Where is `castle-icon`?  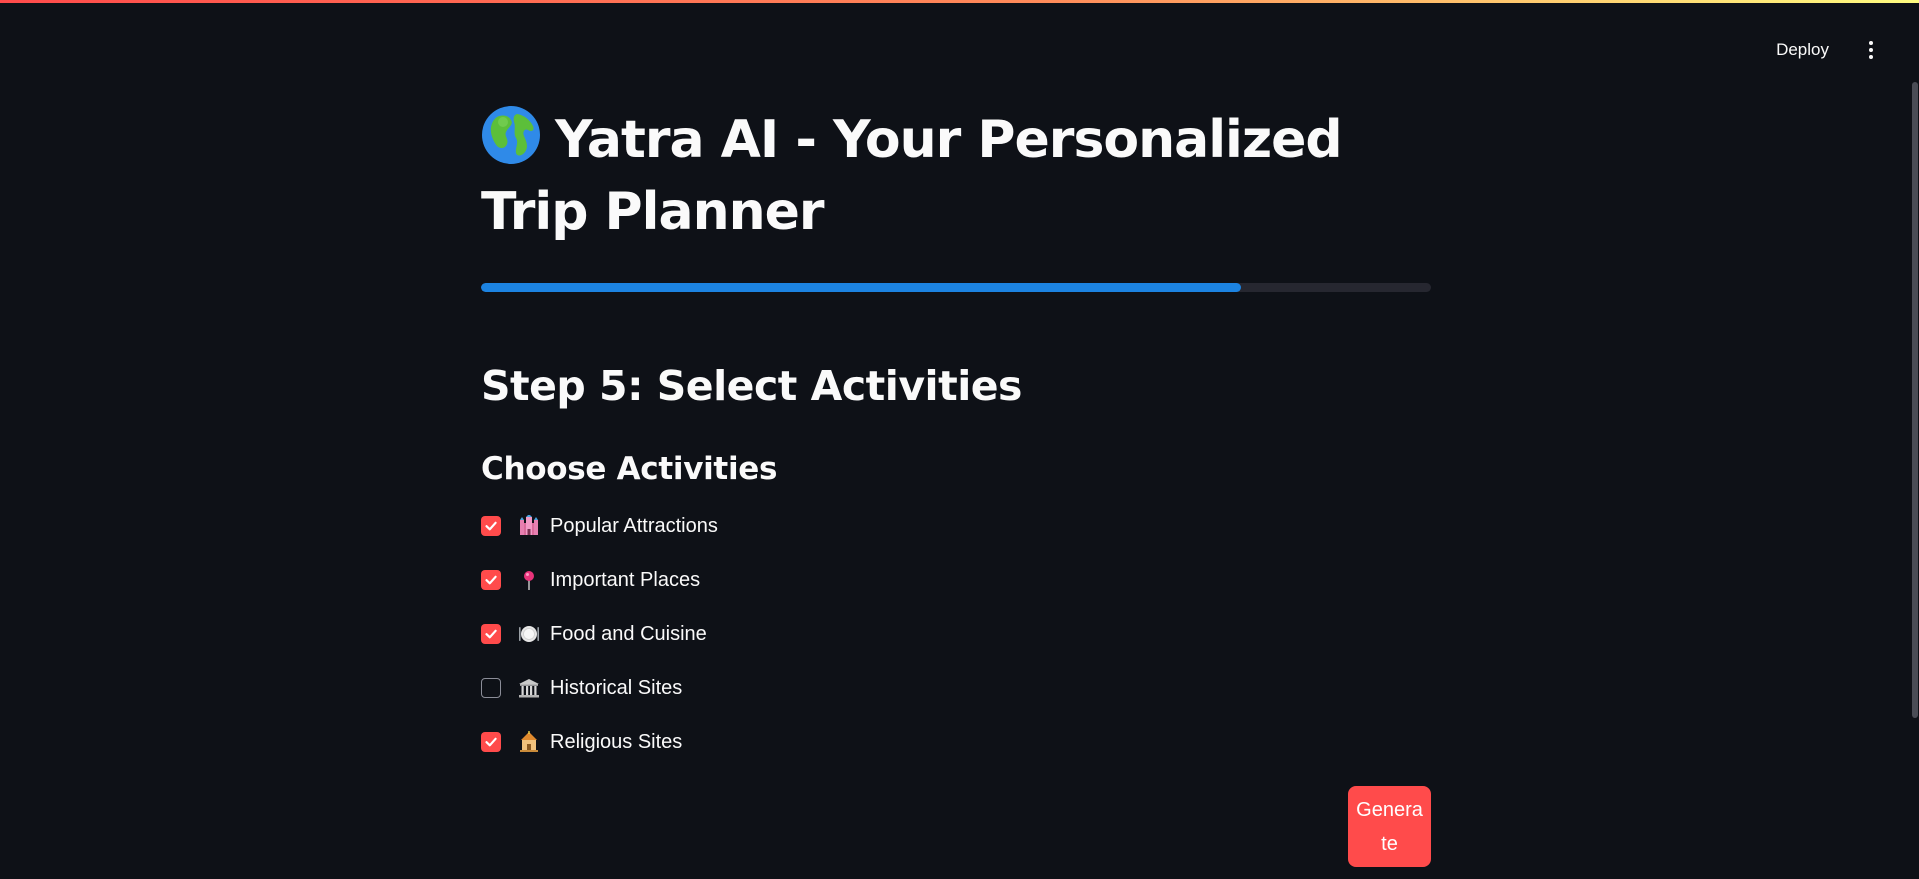 castle-icon is located at coordinates (529, 525).